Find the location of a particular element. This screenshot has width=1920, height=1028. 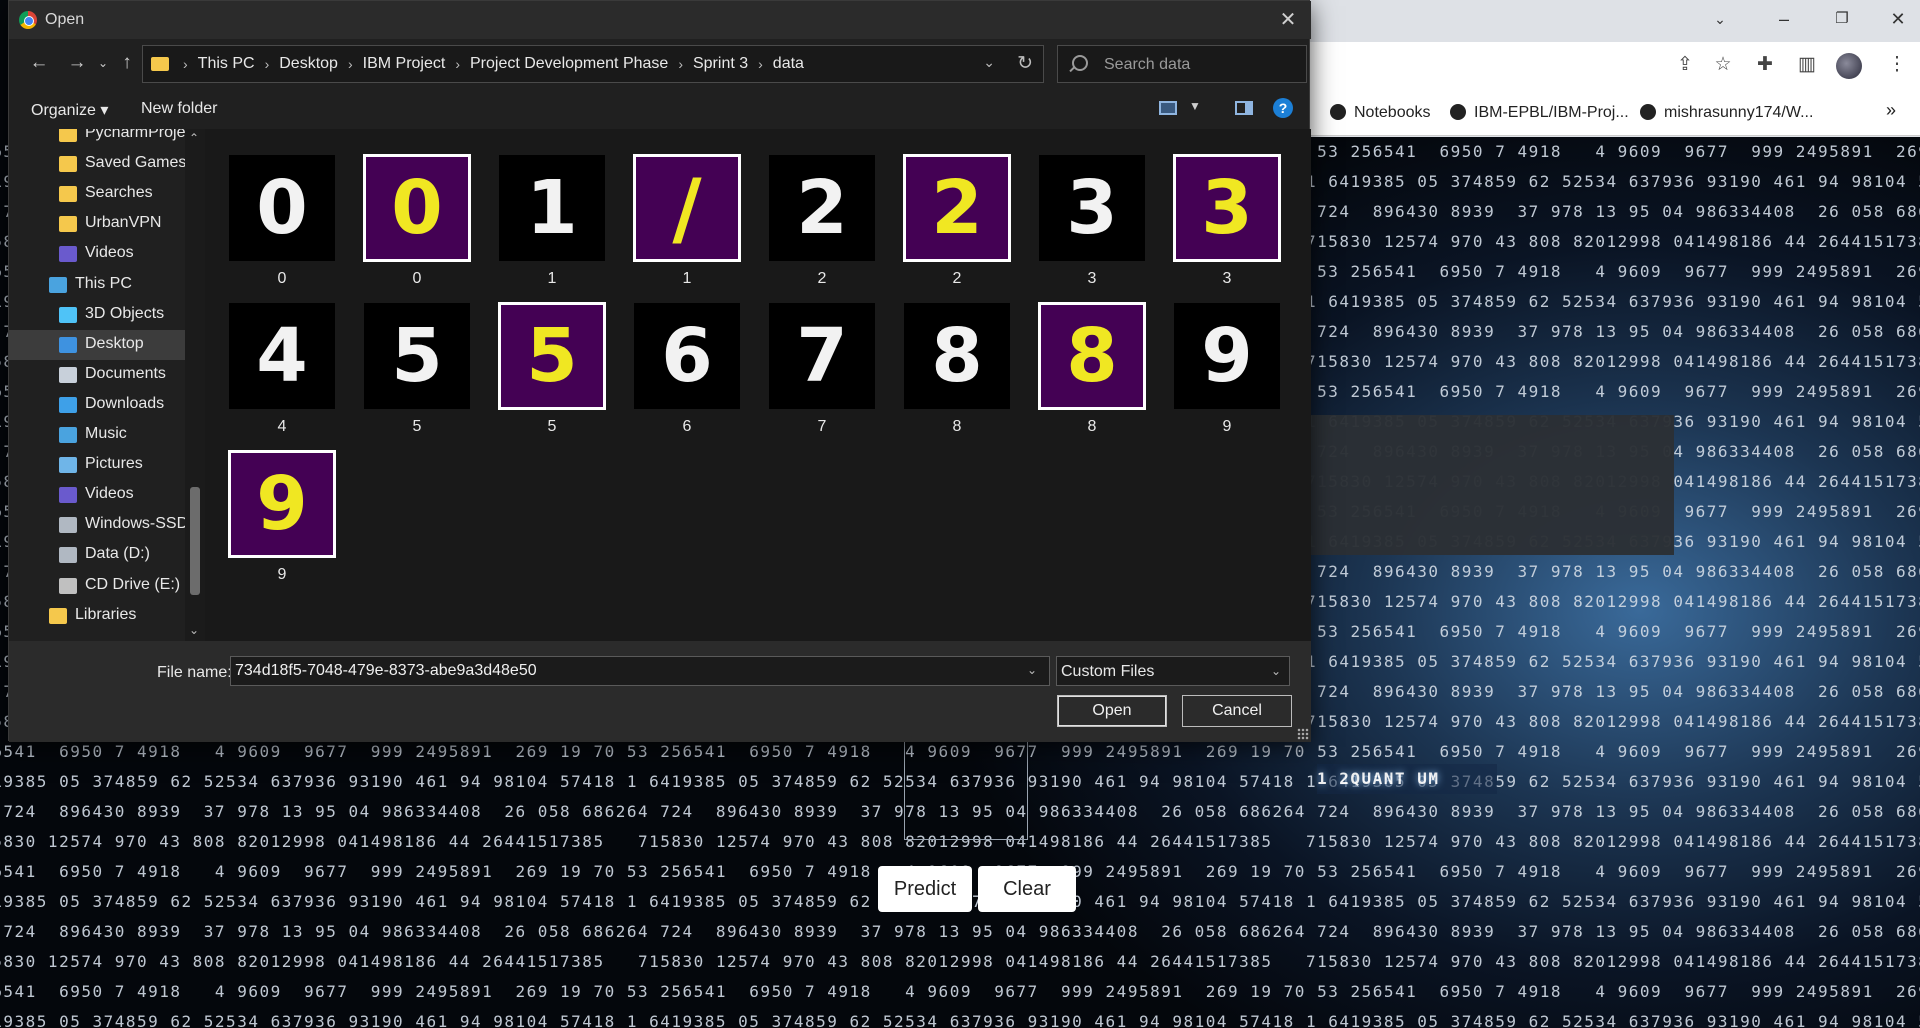

file-name-input is located at coordinates (640, 671).